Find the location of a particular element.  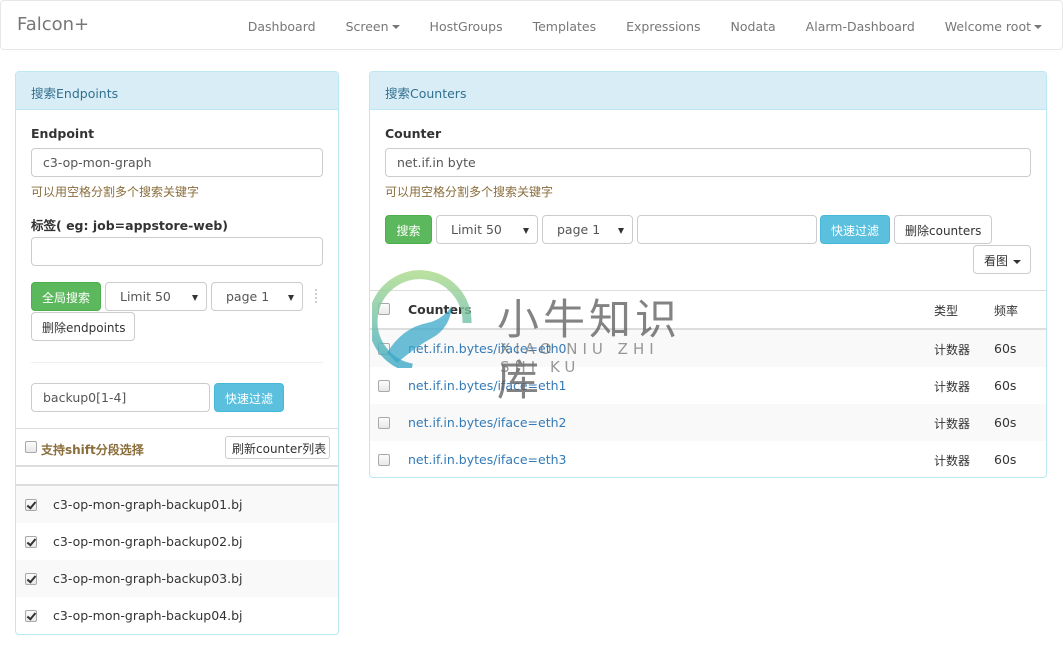

endpoint-page-value: page 1 is located at coordinates (248, 296).